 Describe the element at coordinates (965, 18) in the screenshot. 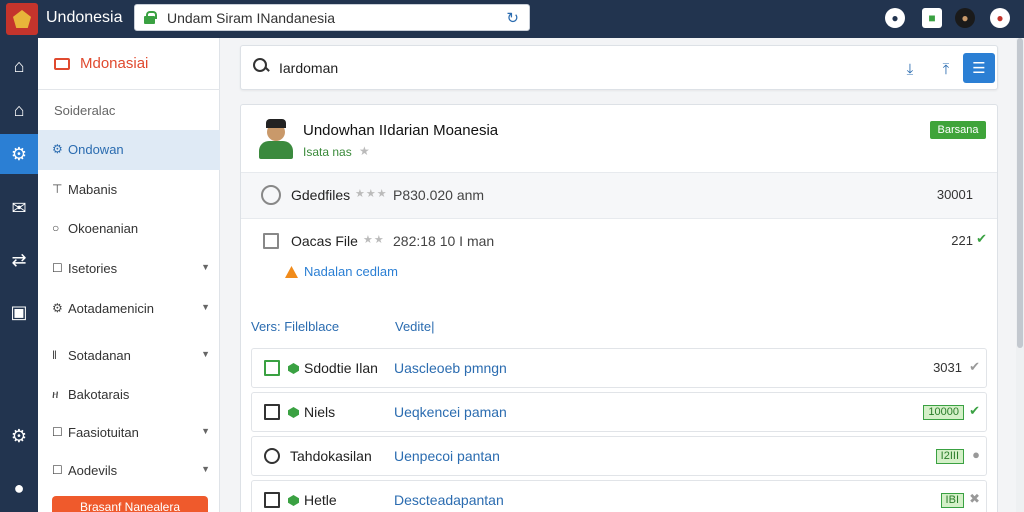

I see `user-avatar-icon: ●` at that location.